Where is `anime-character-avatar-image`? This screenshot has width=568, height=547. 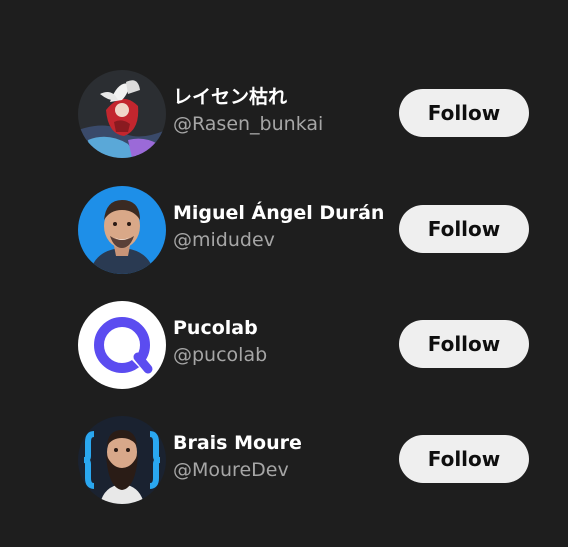 anime-character-avatar-image is located at coordinates (122, 114).